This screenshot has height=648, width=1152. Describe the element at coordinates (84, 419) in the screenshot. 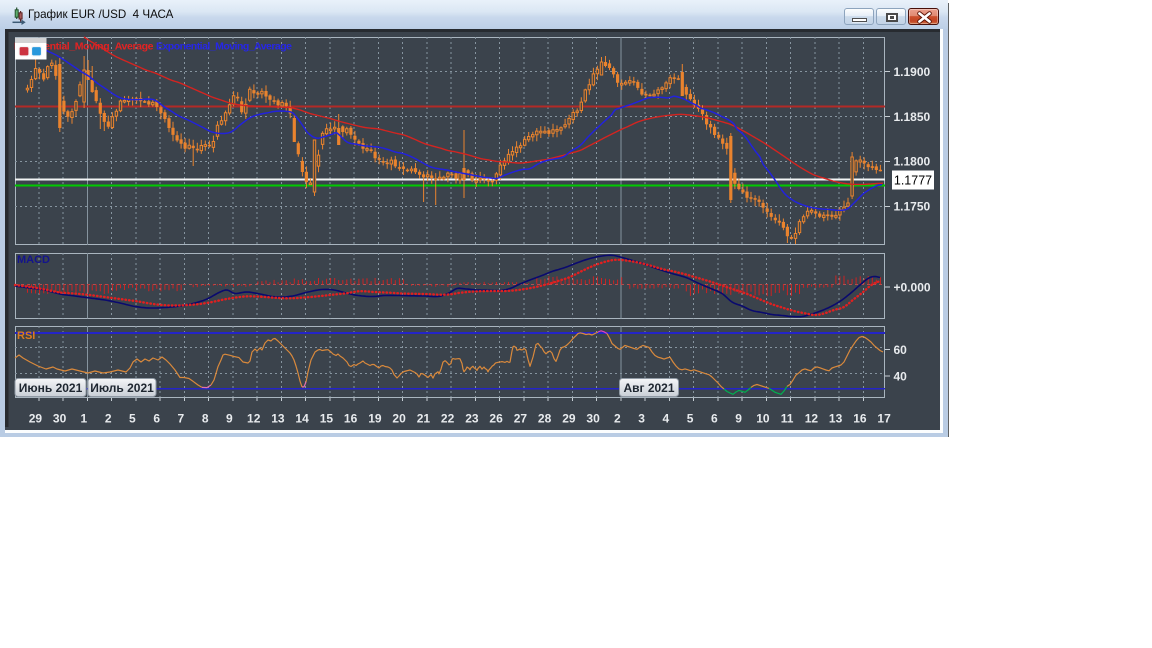

I see `svg-text: 1` at that location.